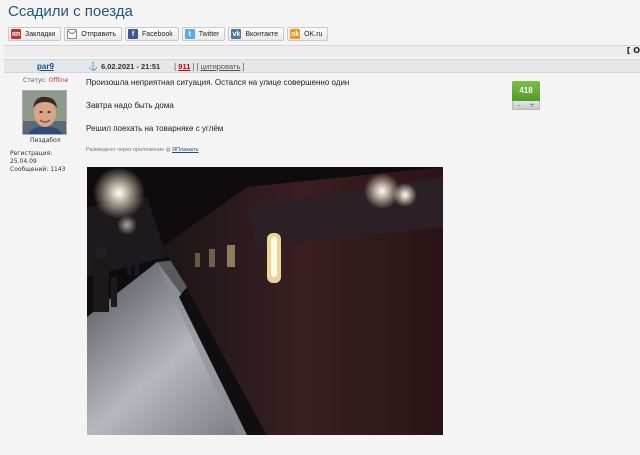 This screenshot has width=640, height=455. What do you see at coordinates (221, 66) in the screenshot?
I see `quote-link: цитировать` at bounding box center [221, 66].